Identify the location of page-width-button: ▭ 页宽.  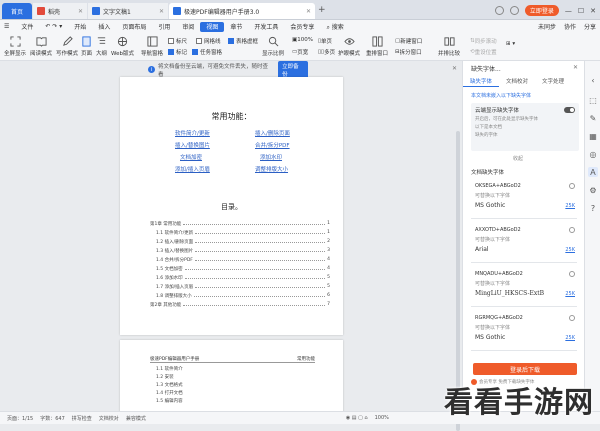
(300, 52).